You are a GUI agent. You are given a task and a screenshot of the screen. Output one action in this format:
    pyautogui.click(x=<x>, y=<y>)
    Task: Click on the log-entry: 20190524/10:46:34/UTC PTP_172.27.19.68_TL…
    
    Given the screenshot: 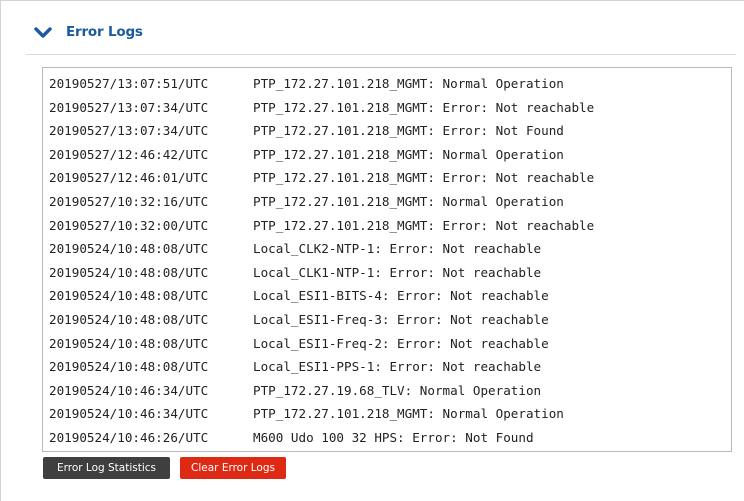 What is the action you would take?
    pyautogui.click(x=390, y=391)
    